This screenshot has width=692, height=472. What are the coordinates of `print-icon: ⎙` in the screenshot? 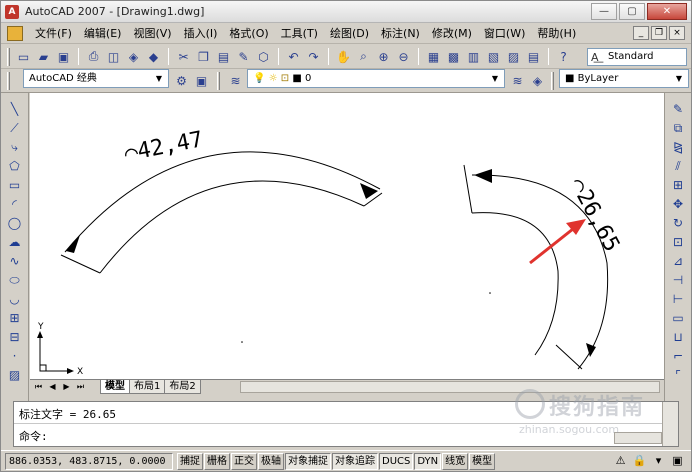 It's located at (93, 56).